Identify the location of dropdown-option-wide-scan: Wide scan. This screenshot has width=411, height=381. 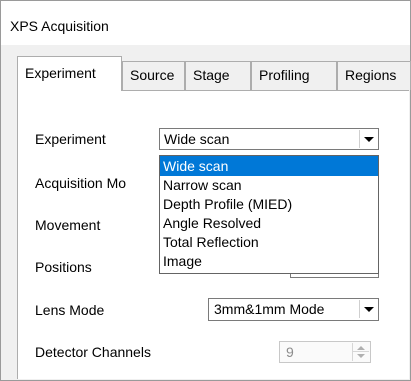
(269, 166).